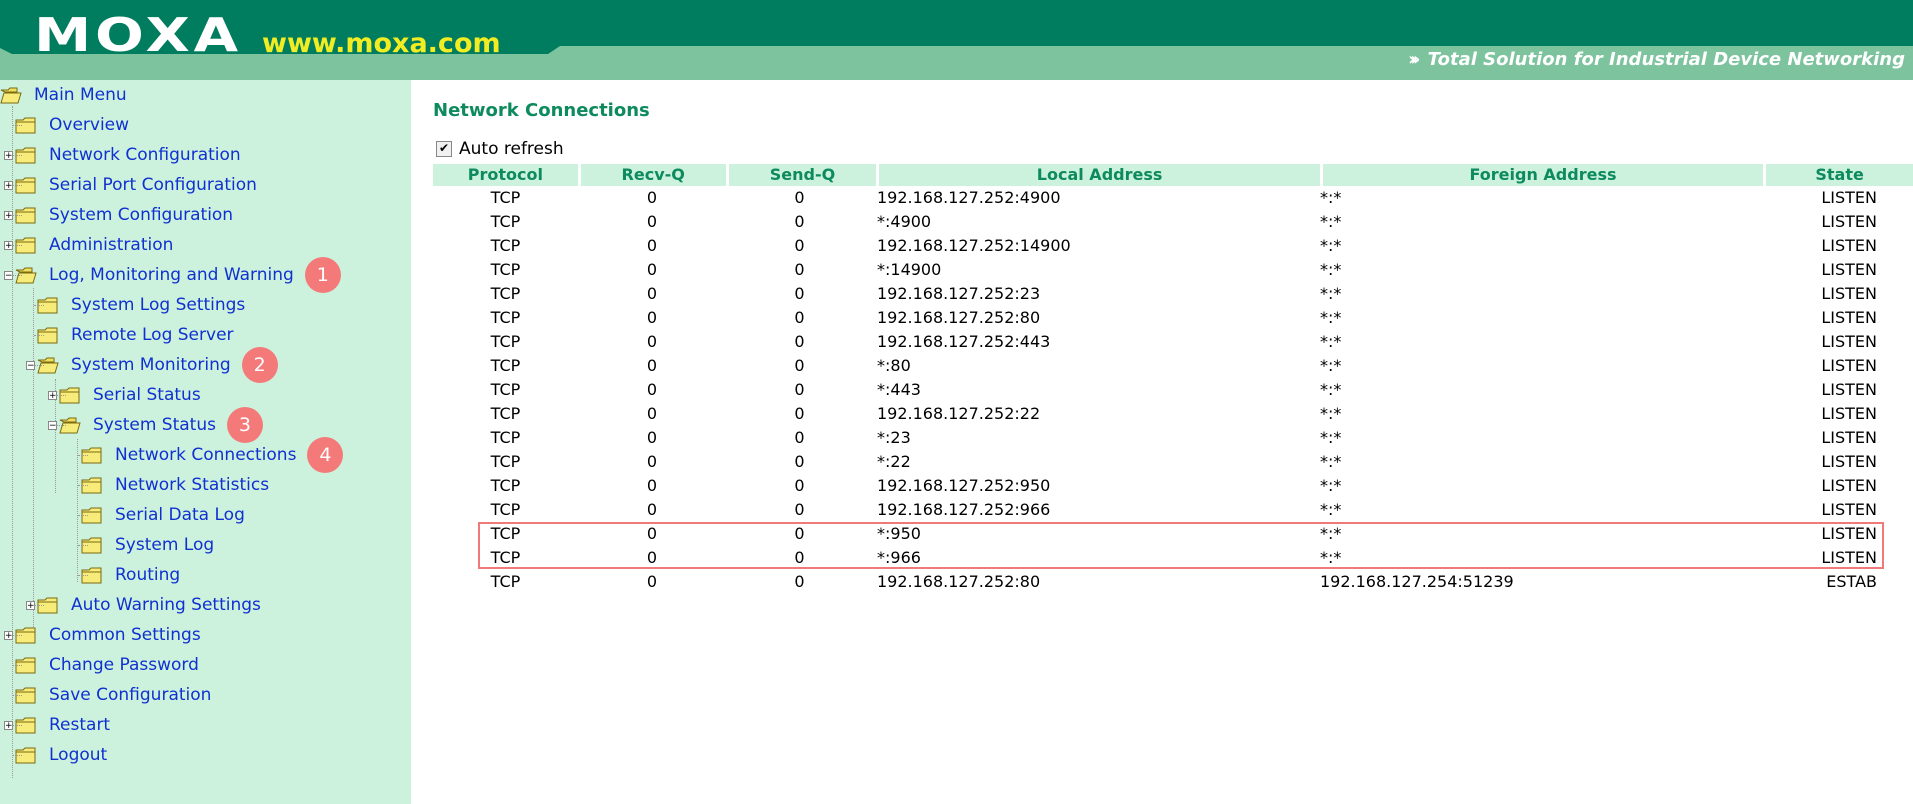  Describe the element at coordinates (153, 185) in the screenshot. I see `sidebar-item-label: Serial Port Configuration` at that location.